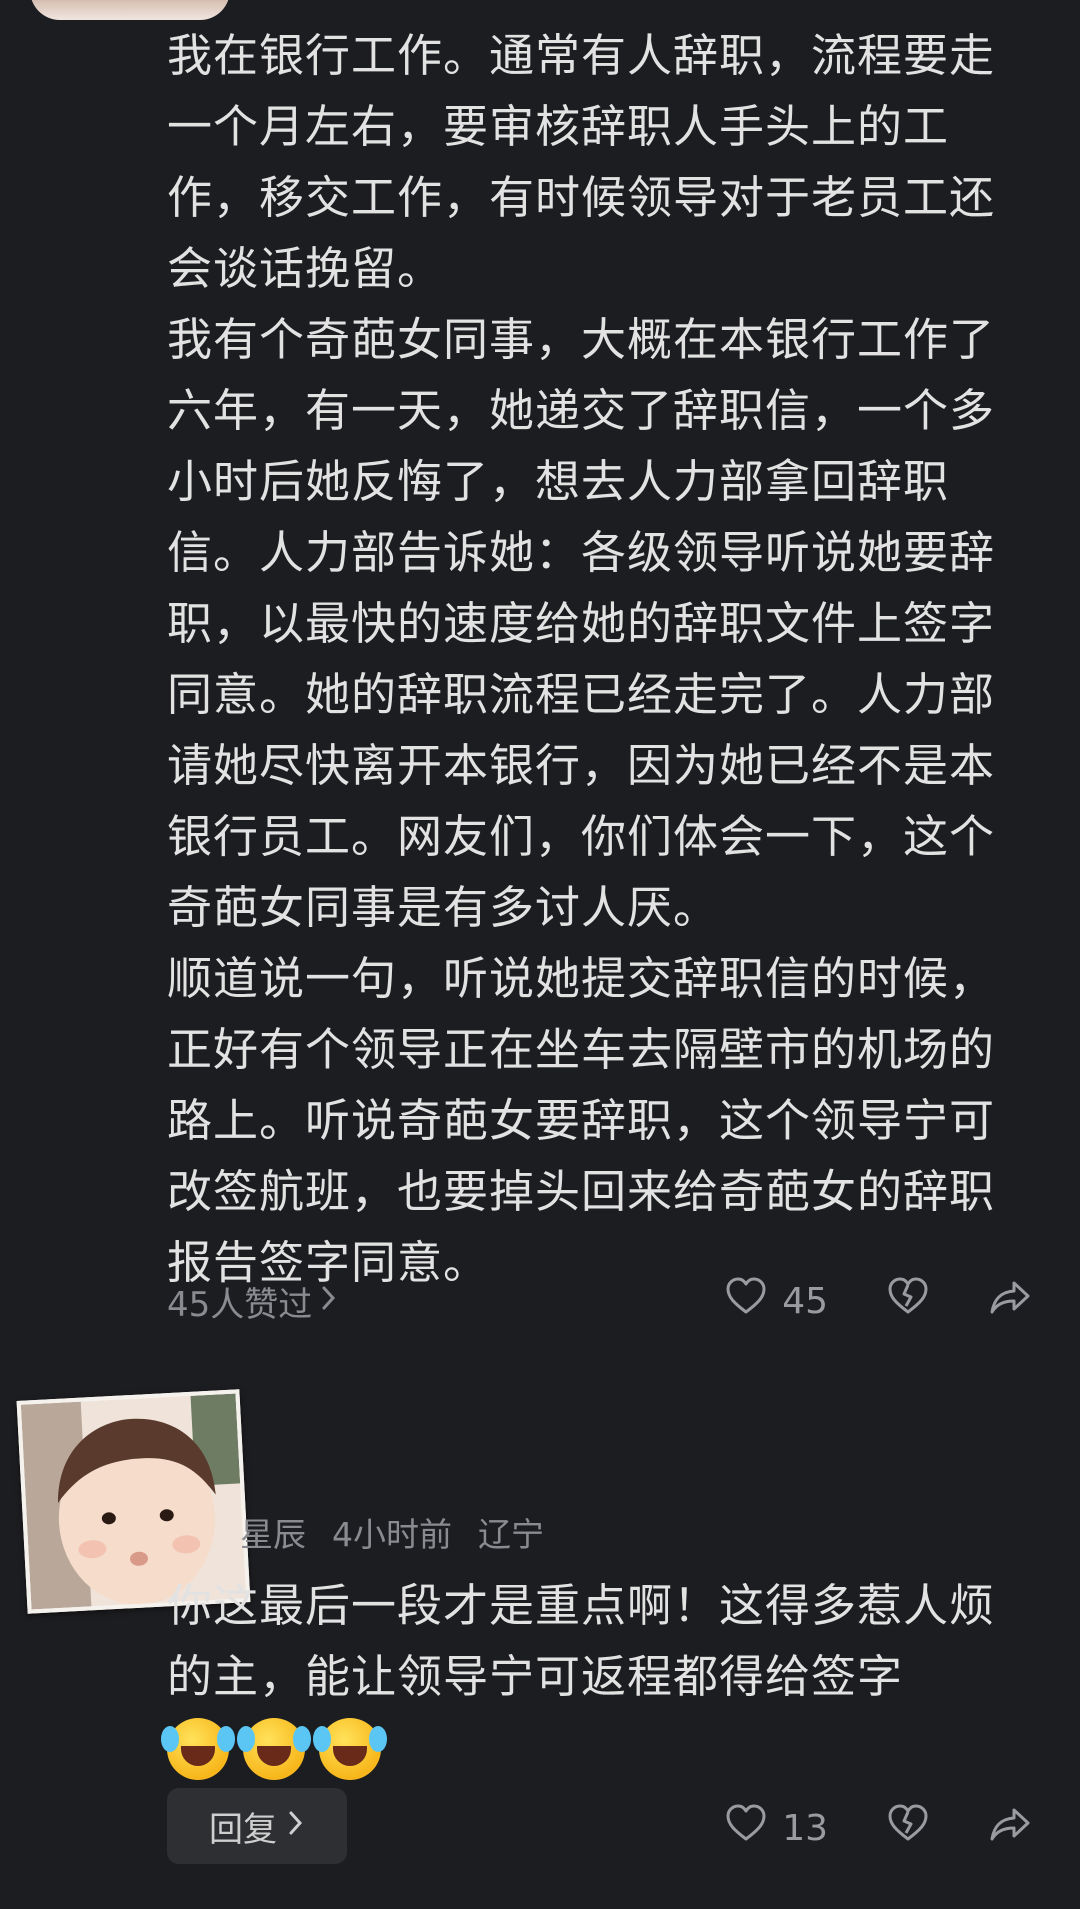  Describe the element at coordinates (805, 1828) in the screenshot. I see `like-count: 13` at that location.